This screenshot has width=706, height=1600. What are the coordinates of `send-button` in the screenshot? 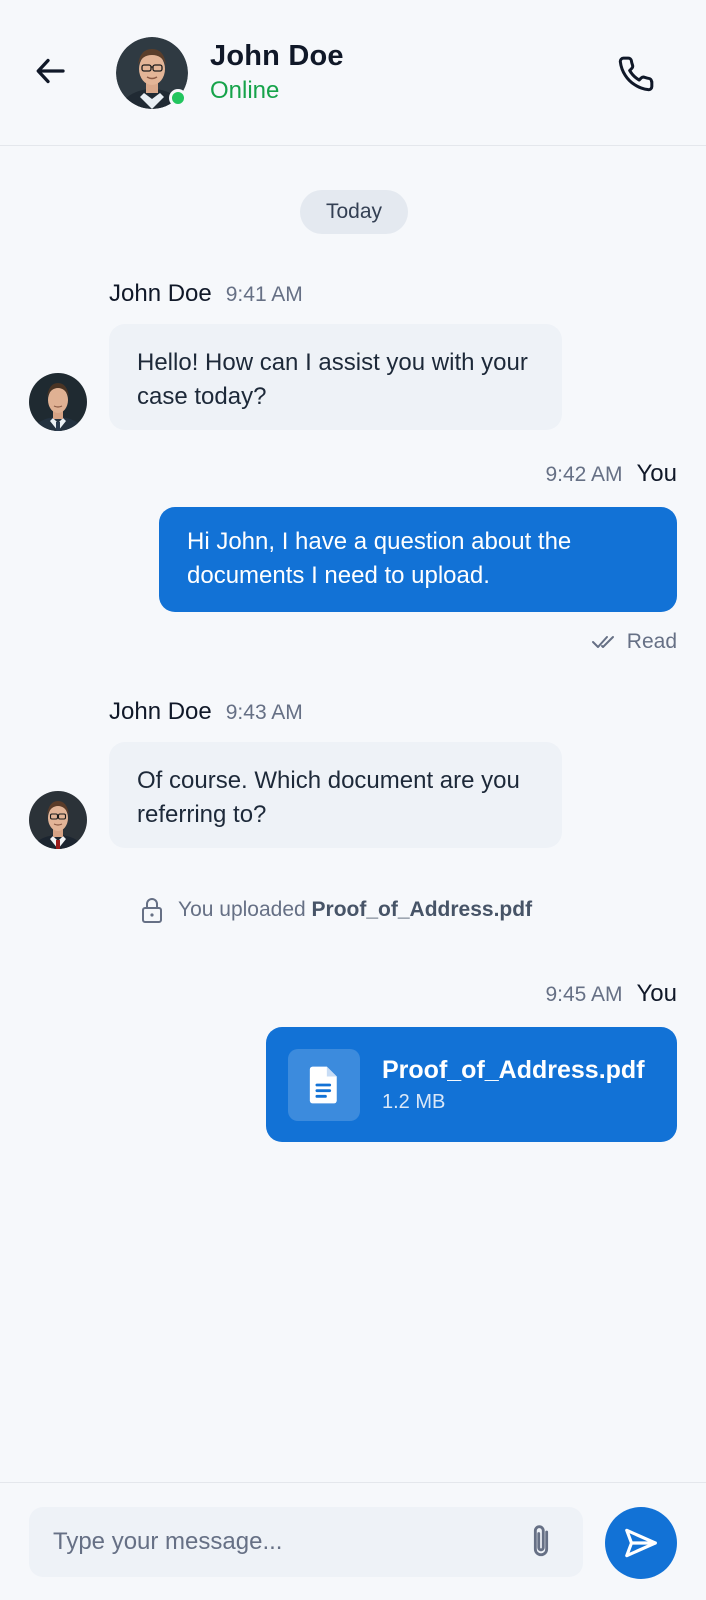 It's located at (641, 1543).